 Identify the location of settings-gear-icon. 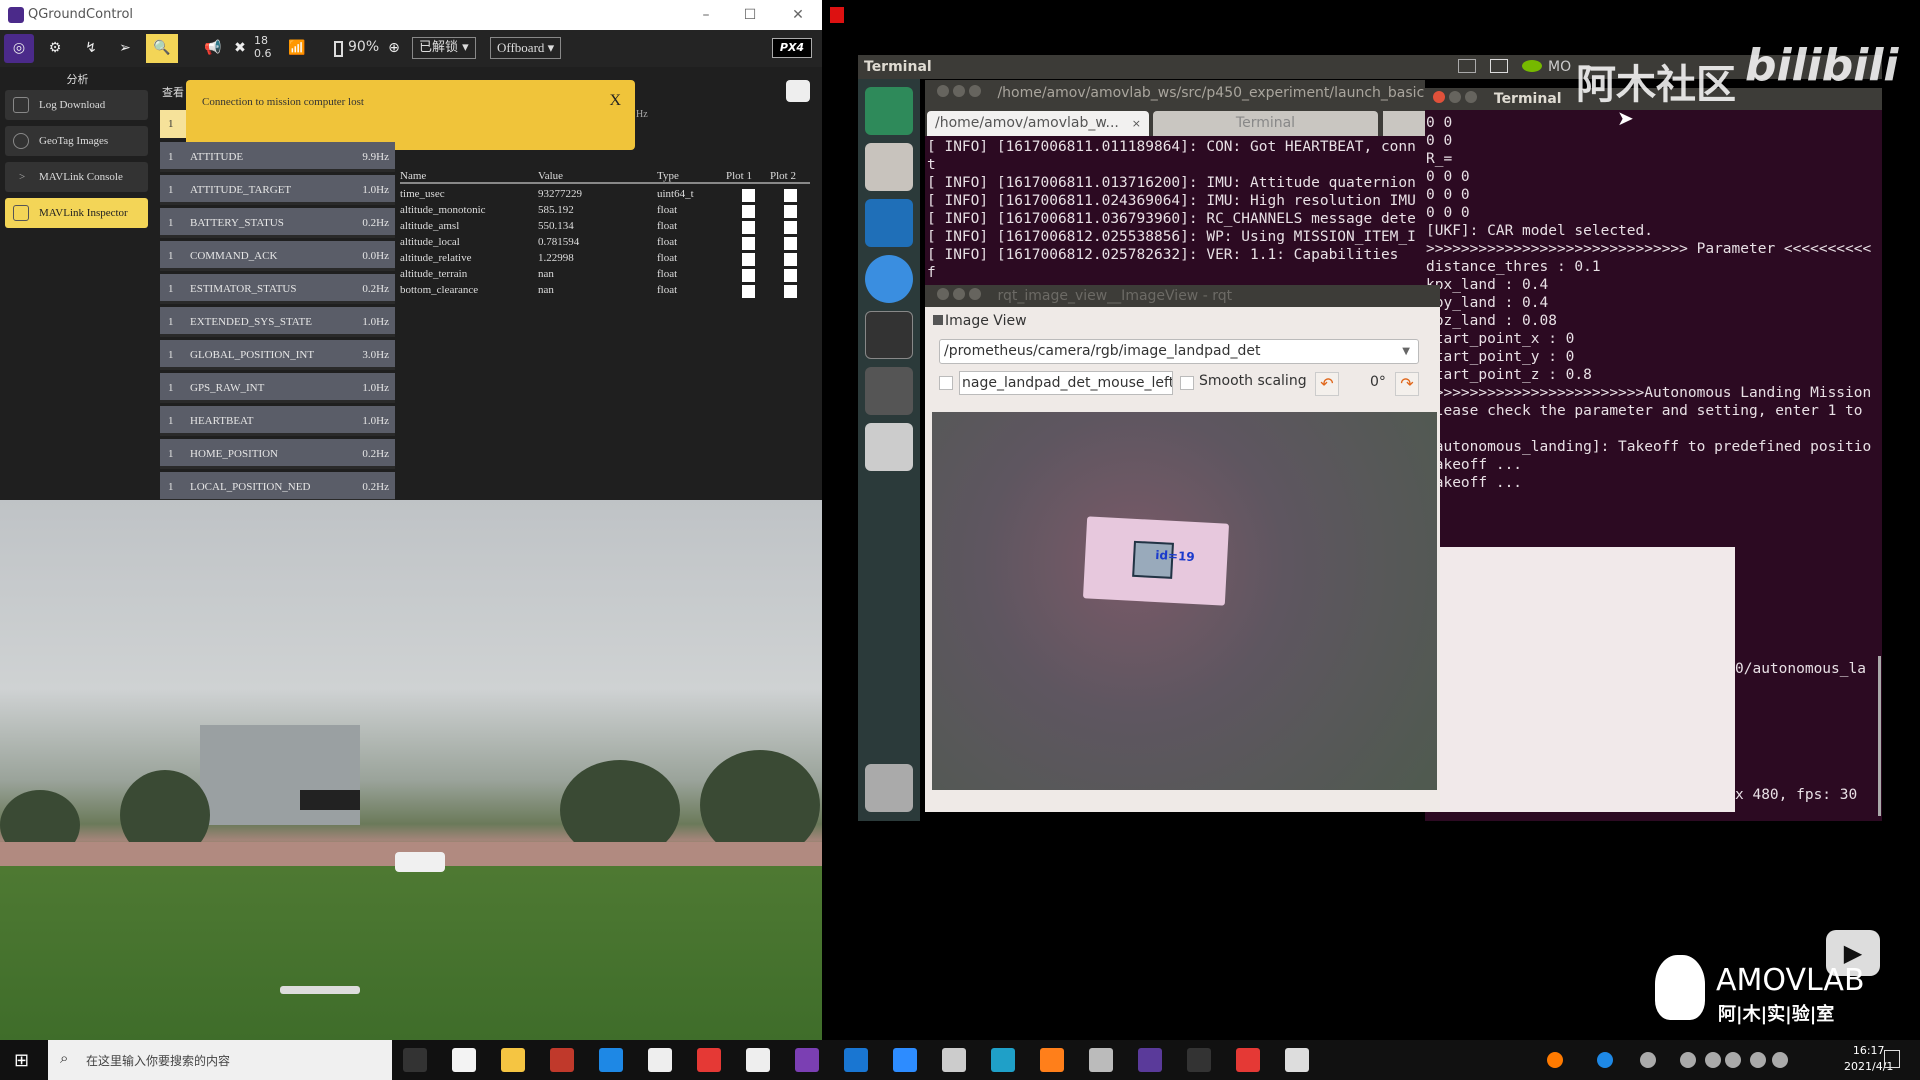
(1297, 1060).